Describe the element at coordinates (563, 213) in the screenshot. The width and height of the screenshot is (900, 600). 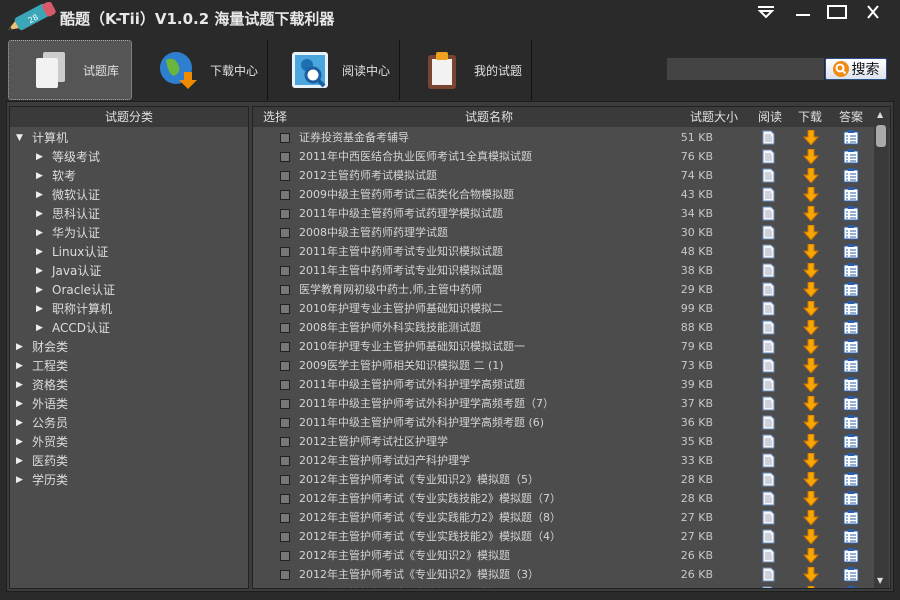
I see `table-row: 2011年中级主管药师考试药理学模拟试题 34 KB` at that location.